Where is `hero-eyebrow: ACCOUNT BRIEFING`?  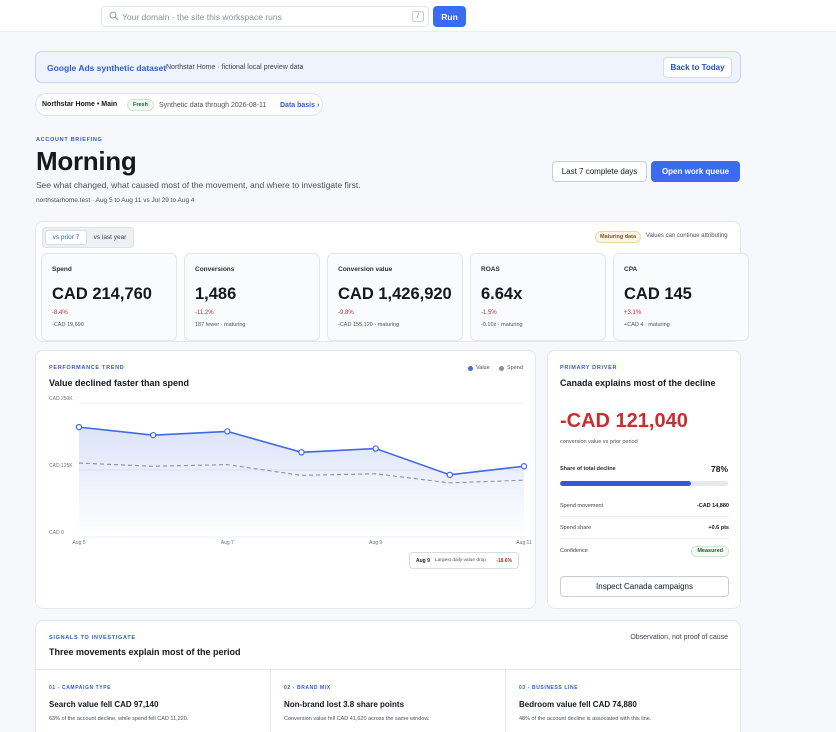 hero-eyebrow: ACCOUNT BRIEFING is located at coordinates (69, 140).